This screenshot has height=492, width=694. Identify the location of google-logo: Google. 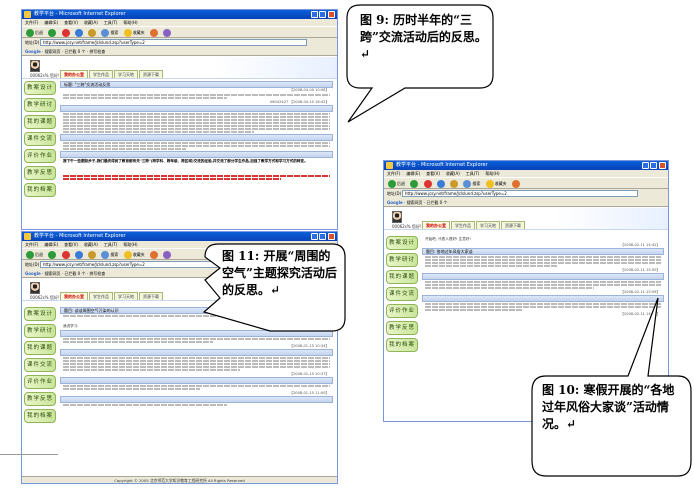
(395, 202).